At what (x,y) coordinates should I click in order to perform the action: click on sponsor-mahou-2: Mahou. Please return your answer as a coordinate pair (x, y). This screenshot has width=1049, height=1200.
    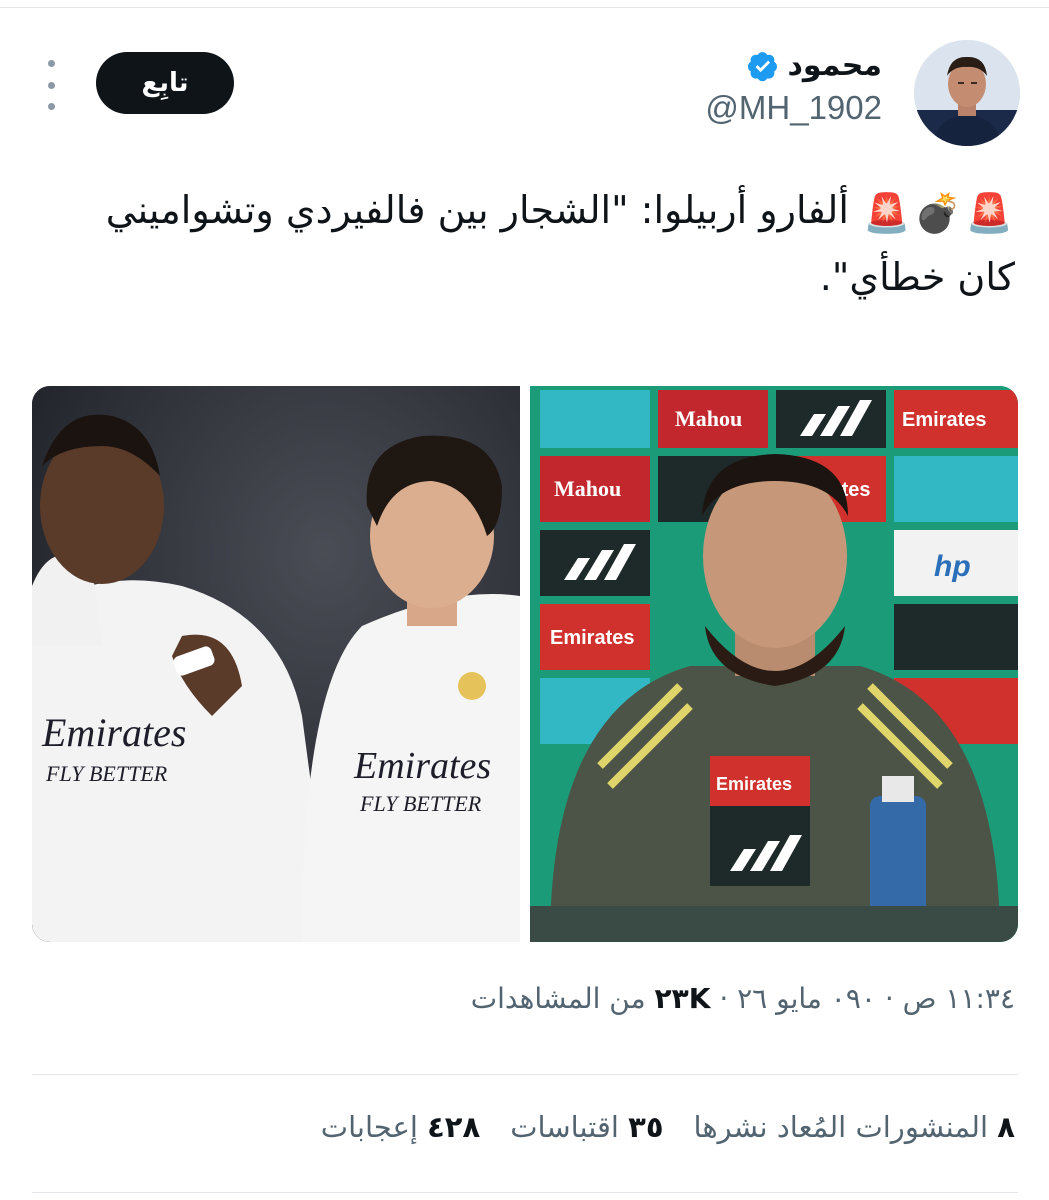
    Looking at the image, I should click on (587, 488).